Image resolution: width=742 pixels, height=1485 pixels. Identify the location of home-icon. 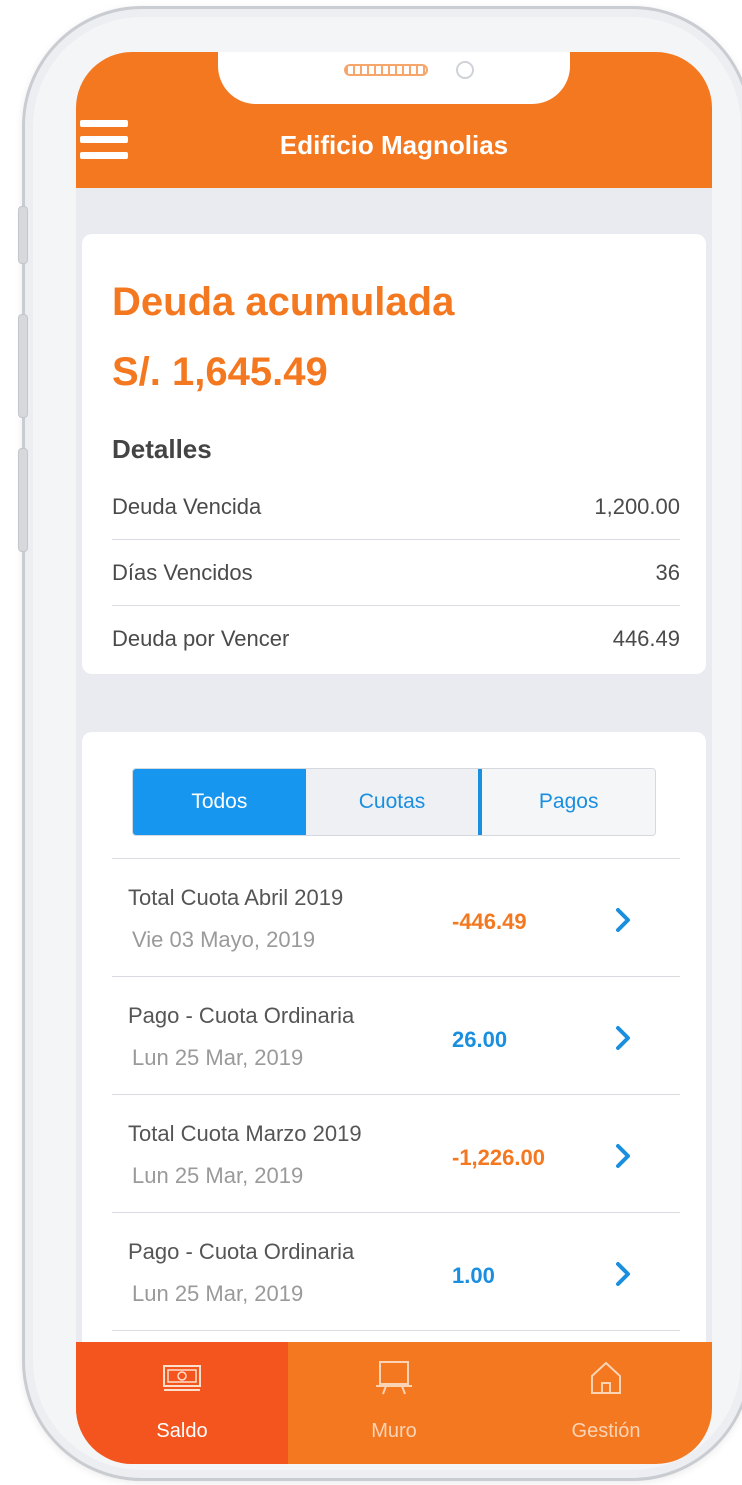
(606, 1377).